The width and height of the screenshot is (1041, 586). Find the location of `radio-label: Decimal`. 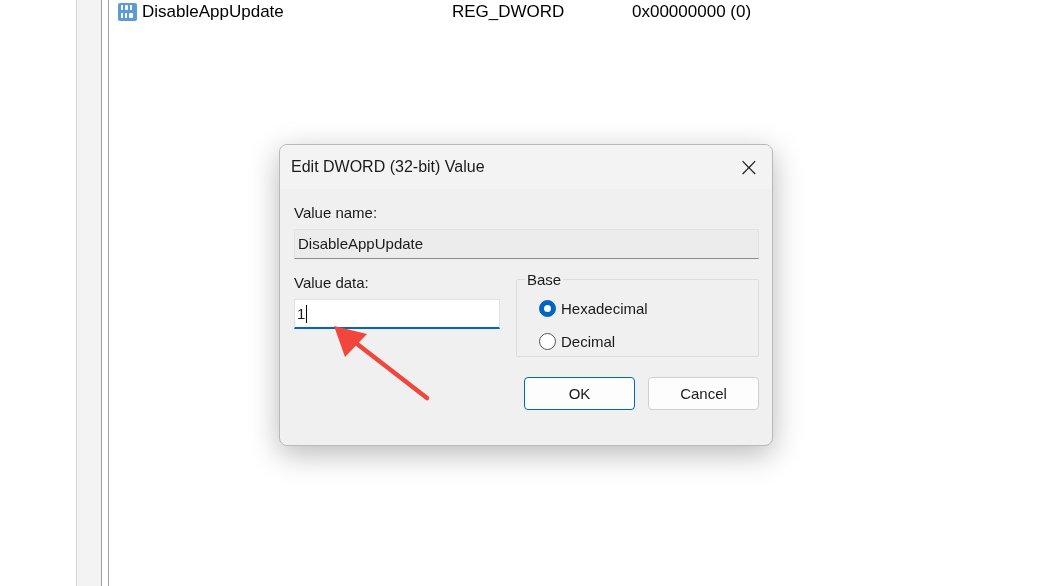

radio-label: Decimal is located at coordinates (588, 341).